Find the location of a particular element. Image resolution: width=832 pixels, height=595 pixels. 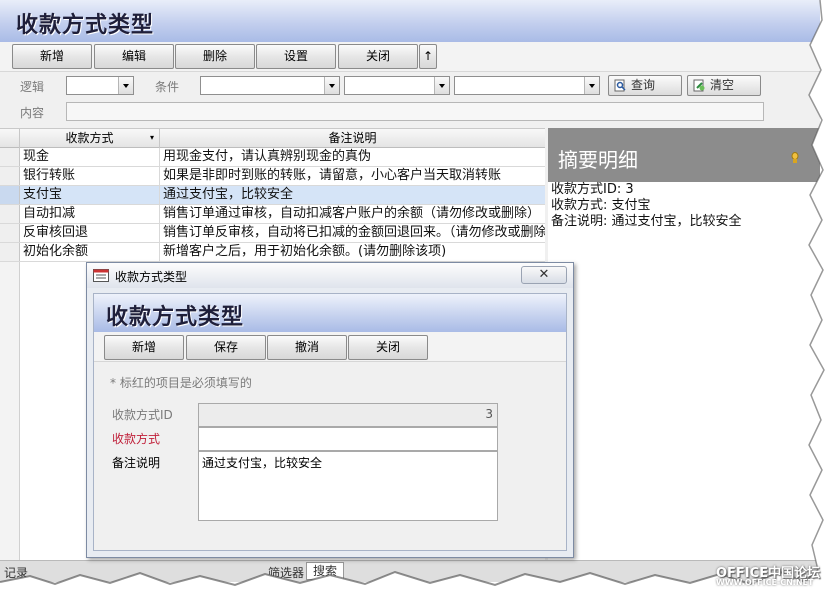

query-button-label: 查询 is located at coordinates (643, 85).